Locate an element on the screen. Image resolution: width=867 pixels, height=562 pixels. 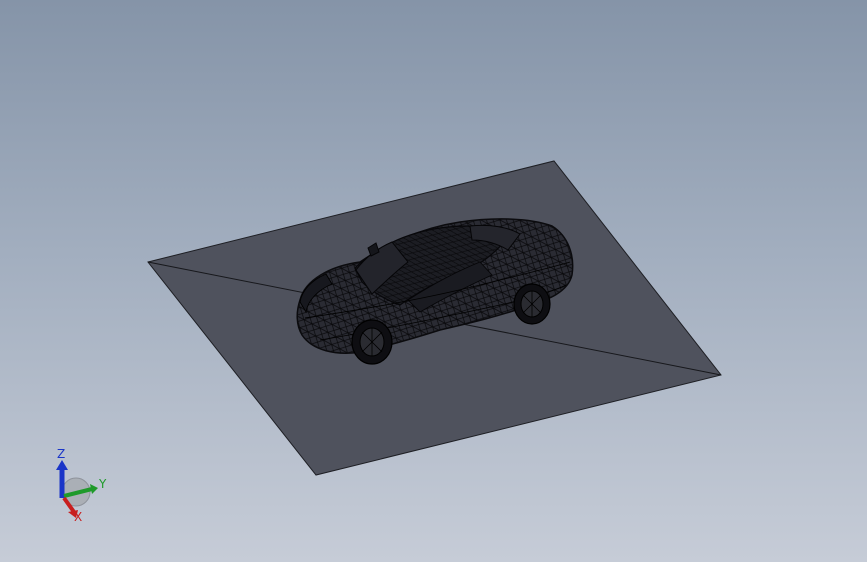
x-axis-label: X is located at coordinates (78, 517).